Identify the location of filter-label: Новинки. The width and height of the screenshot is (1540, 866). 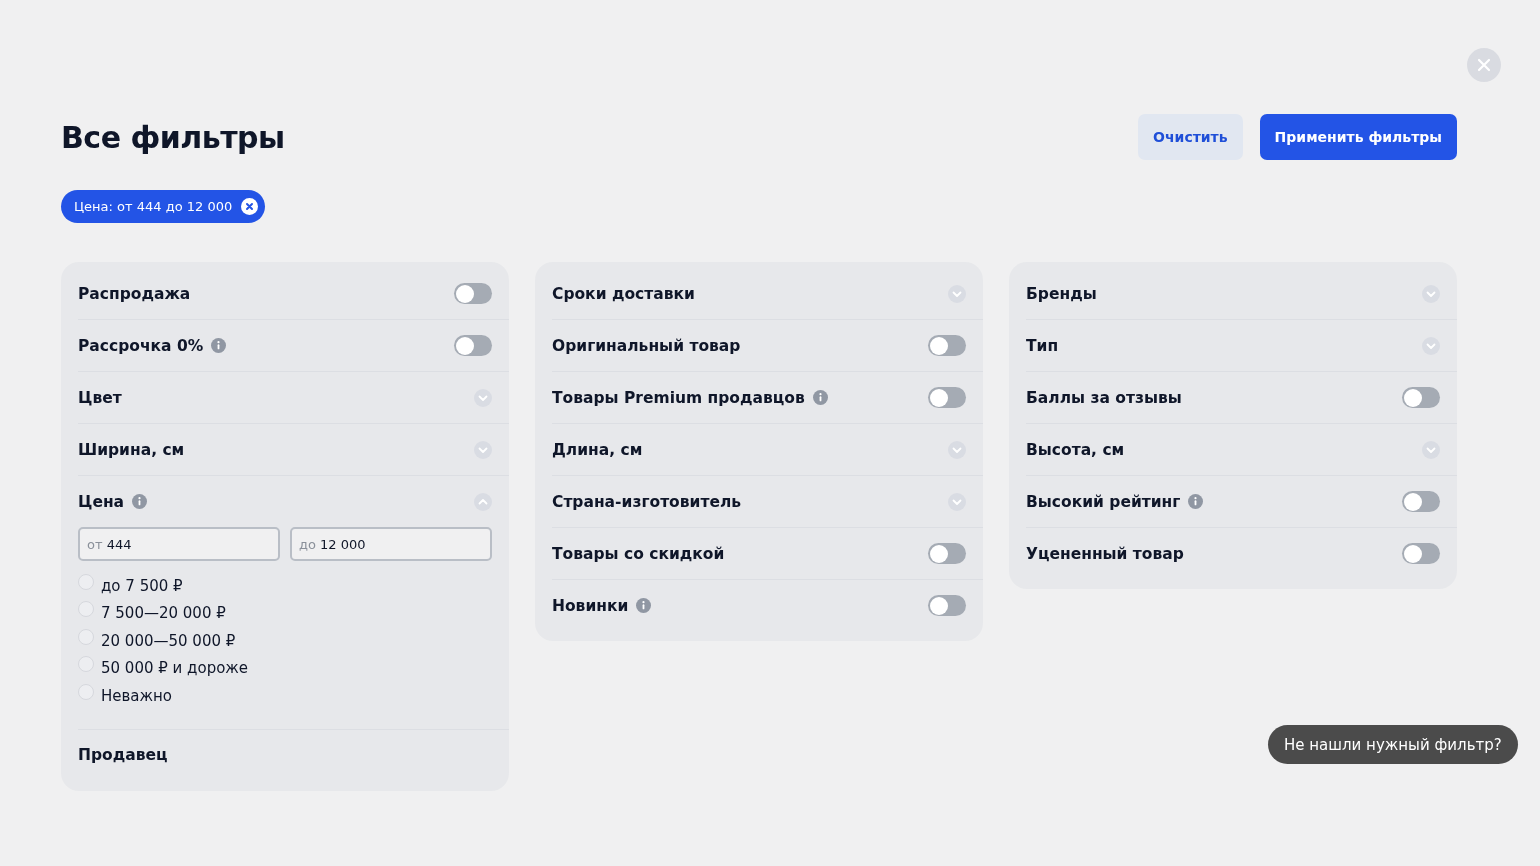
(590, 605).